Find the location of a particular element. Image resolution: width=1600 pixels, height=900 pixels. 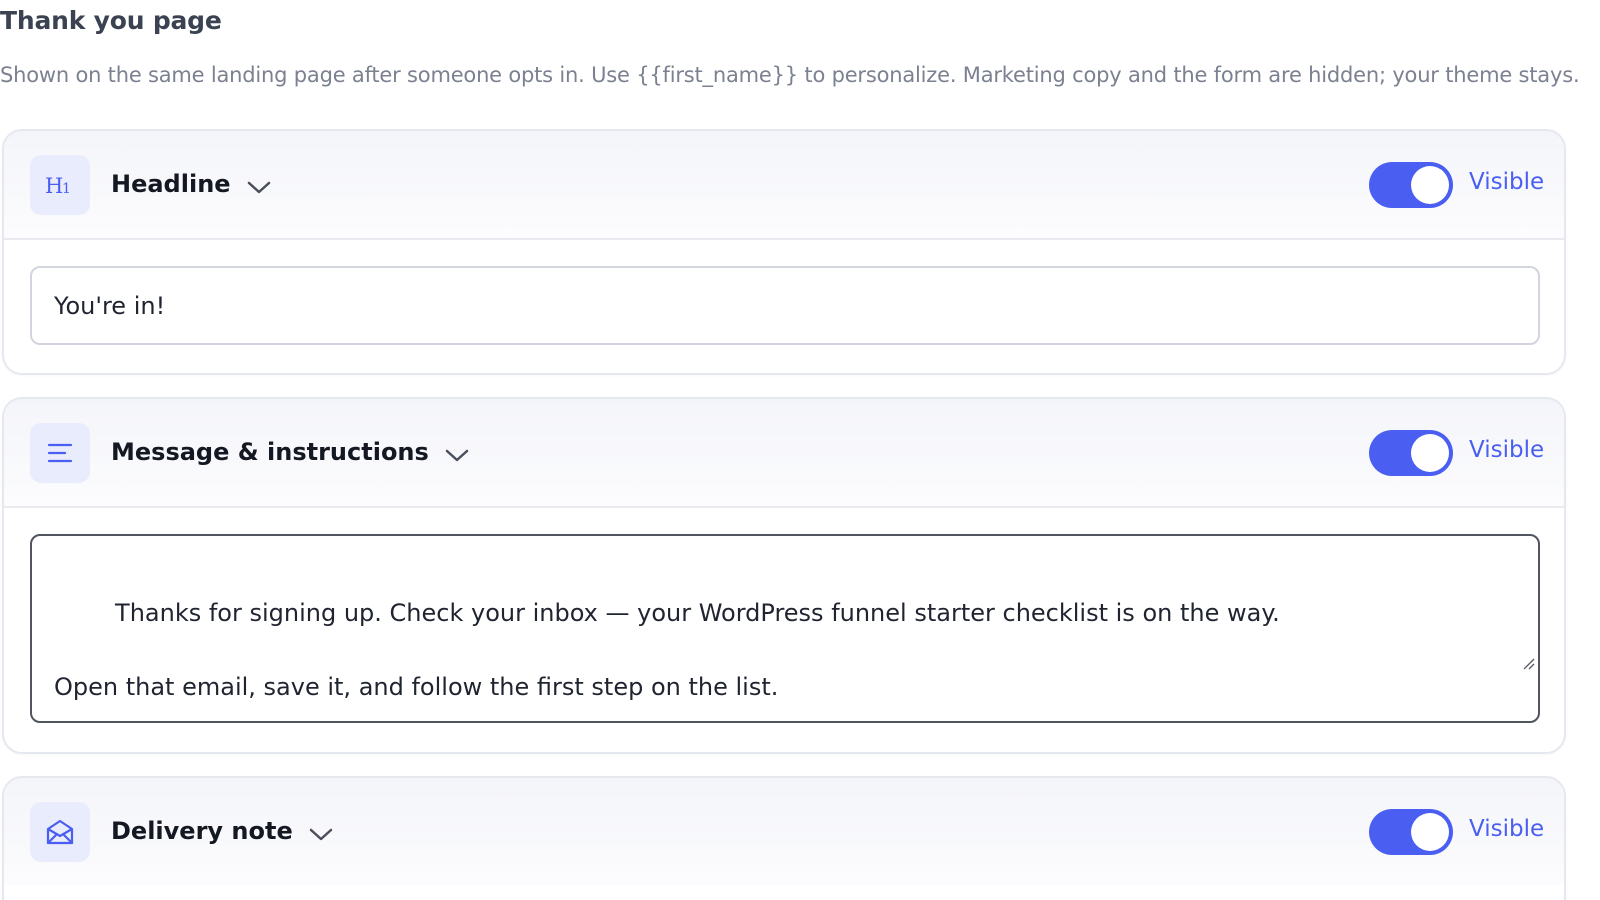

message-visibility-toggle is located at coordinates (1411, 453).